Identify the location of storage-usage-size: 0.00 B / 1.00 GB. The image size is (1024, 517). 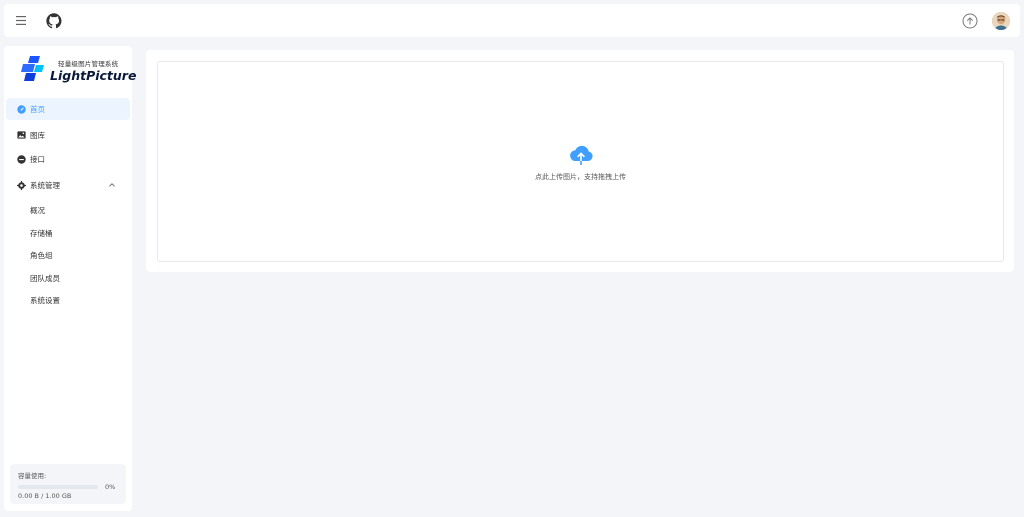
(45, 496).